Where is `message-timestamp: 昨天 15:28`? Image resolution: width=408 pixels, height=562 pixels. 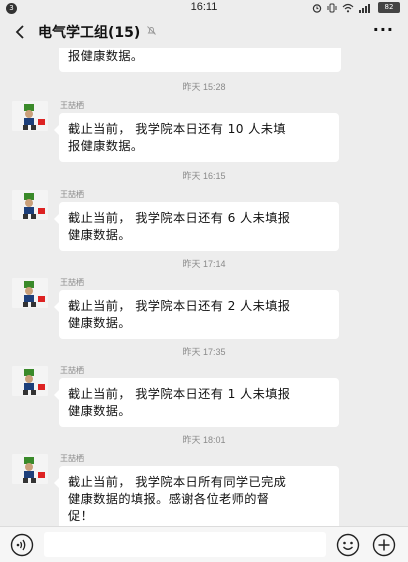 message-timestamp: 昨天 15:28 is located at coordinates (204, 87).